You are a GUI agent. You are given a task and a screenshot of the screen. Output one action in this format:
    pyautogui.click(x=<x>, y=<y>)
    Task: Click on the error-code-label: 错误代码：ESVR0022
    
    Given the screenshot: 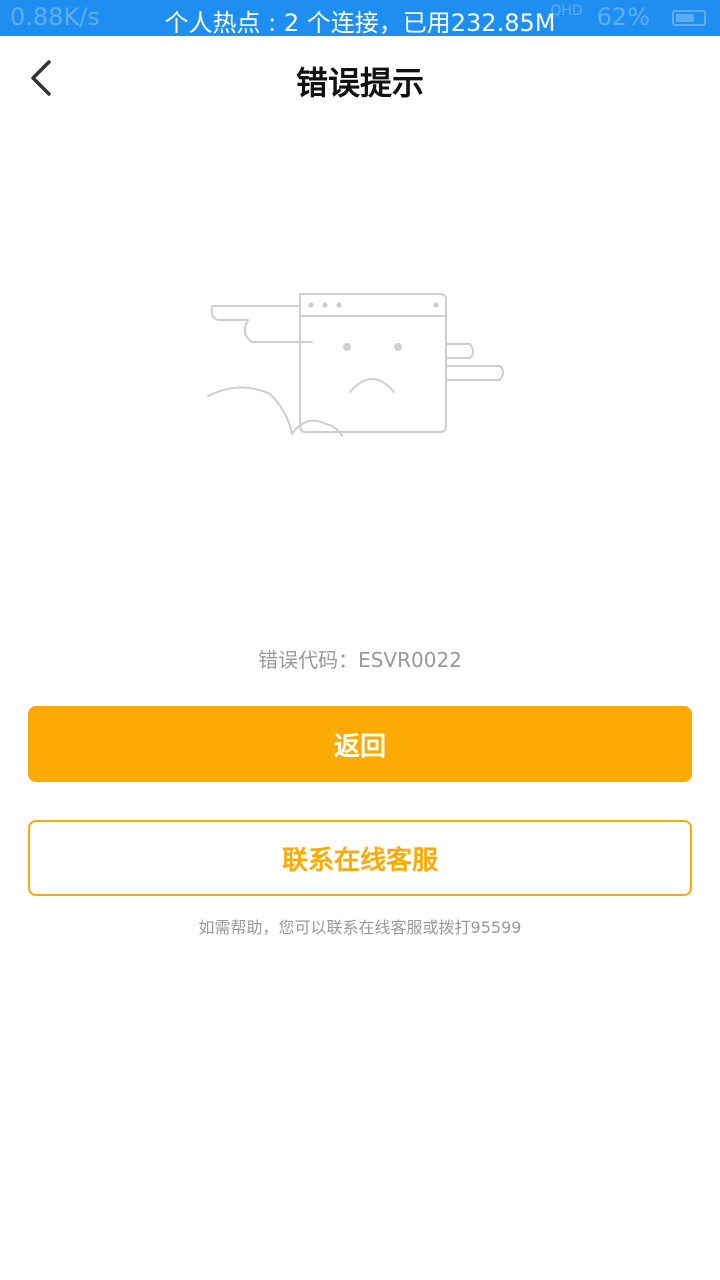 What is the action you would take?
    pyautogui.click(x=360, y=660)
    